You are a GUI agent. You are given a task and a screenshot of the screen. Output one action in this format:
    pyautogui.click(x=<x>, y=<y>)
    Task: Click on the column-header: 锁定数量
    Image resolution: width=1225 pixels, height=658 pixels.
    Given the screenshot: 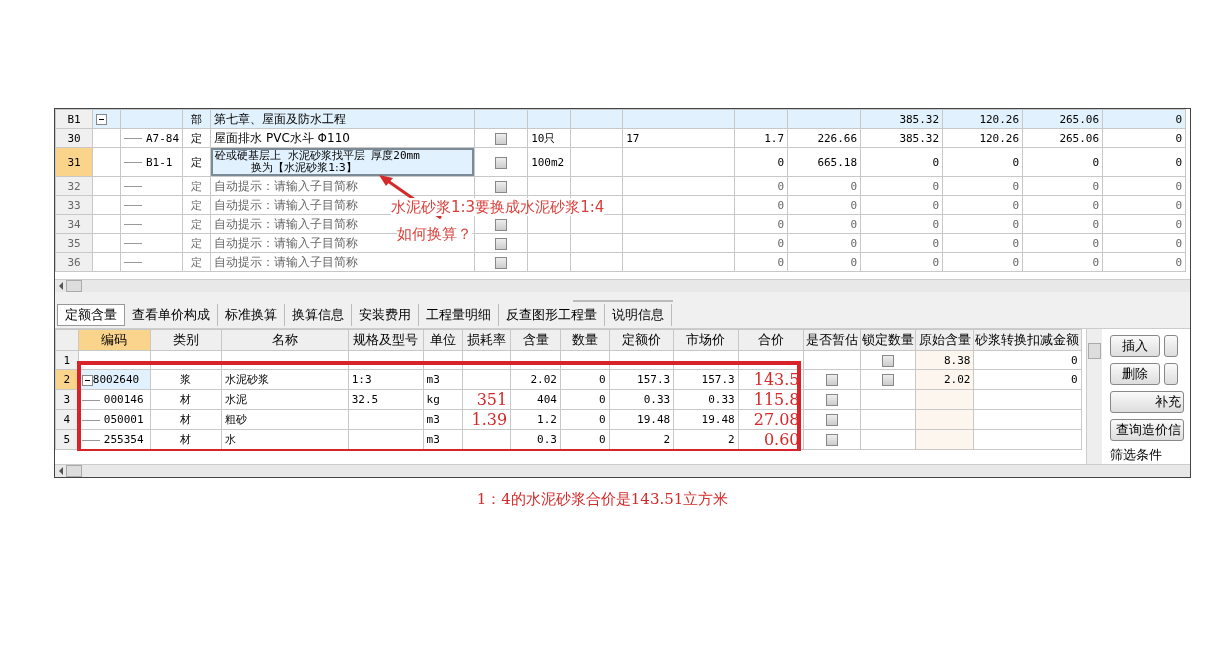 What is the action you would take?
    pyautogui.click(x=888, y=340)
    